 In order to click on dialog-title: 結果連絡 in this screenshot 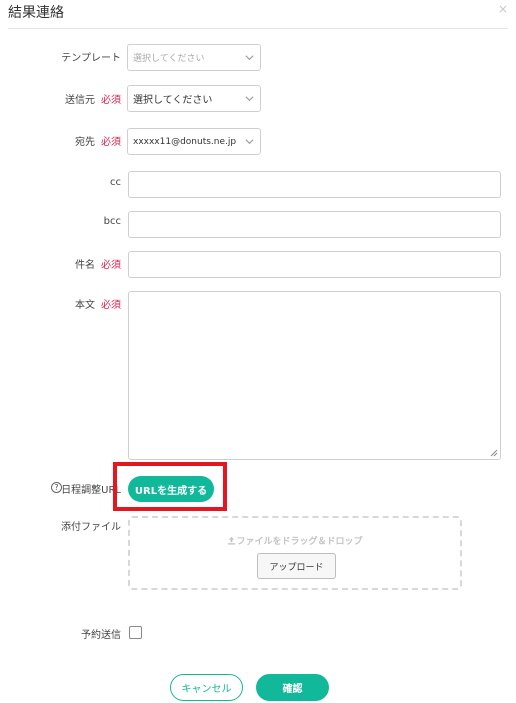, I will do `click(36, 13)`.